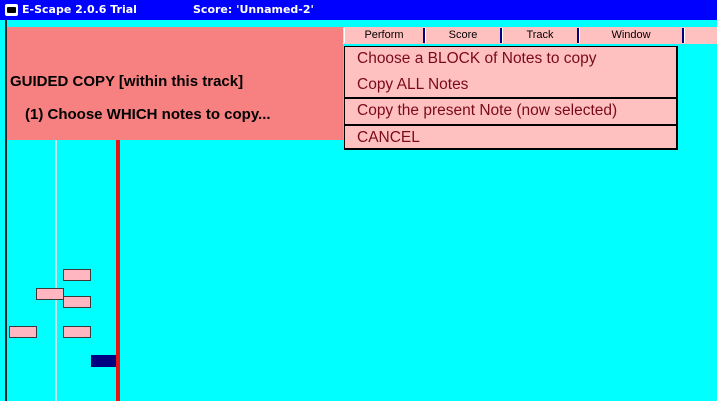 This screenshot has height=401, width=717. What do you see at coordinates (358, 10) in the screenshot?
I see `title-bar: E-Scape 2.0.6 Trial Score: 'Unnamed-2'` at bounding box center [358, 10].